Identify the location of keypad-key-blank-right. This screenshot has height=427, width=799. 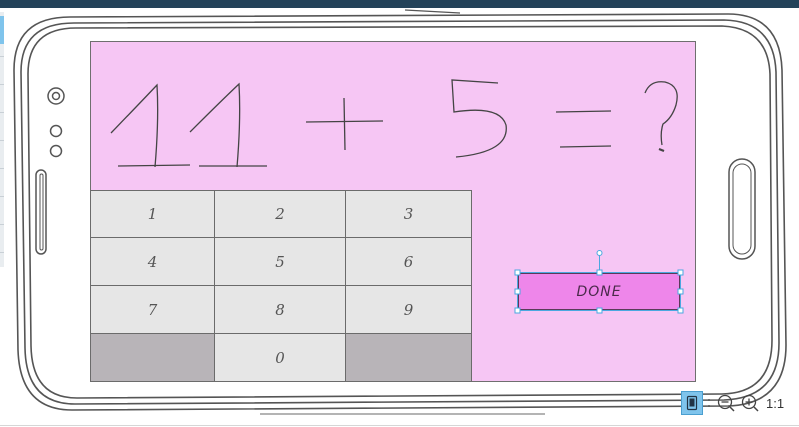
(408, 357).